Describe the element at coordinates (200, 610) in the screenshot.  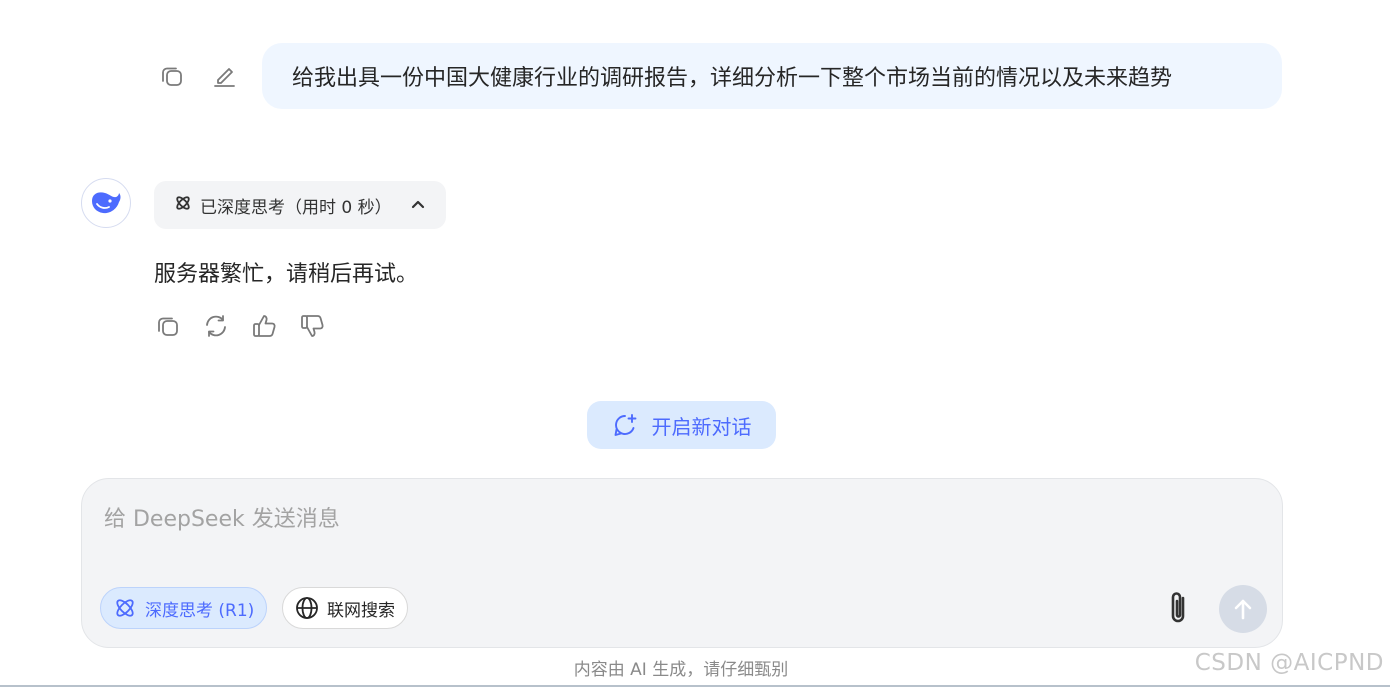
I see `deep-think-r1-label: 深度思考 (R1)` at that location.